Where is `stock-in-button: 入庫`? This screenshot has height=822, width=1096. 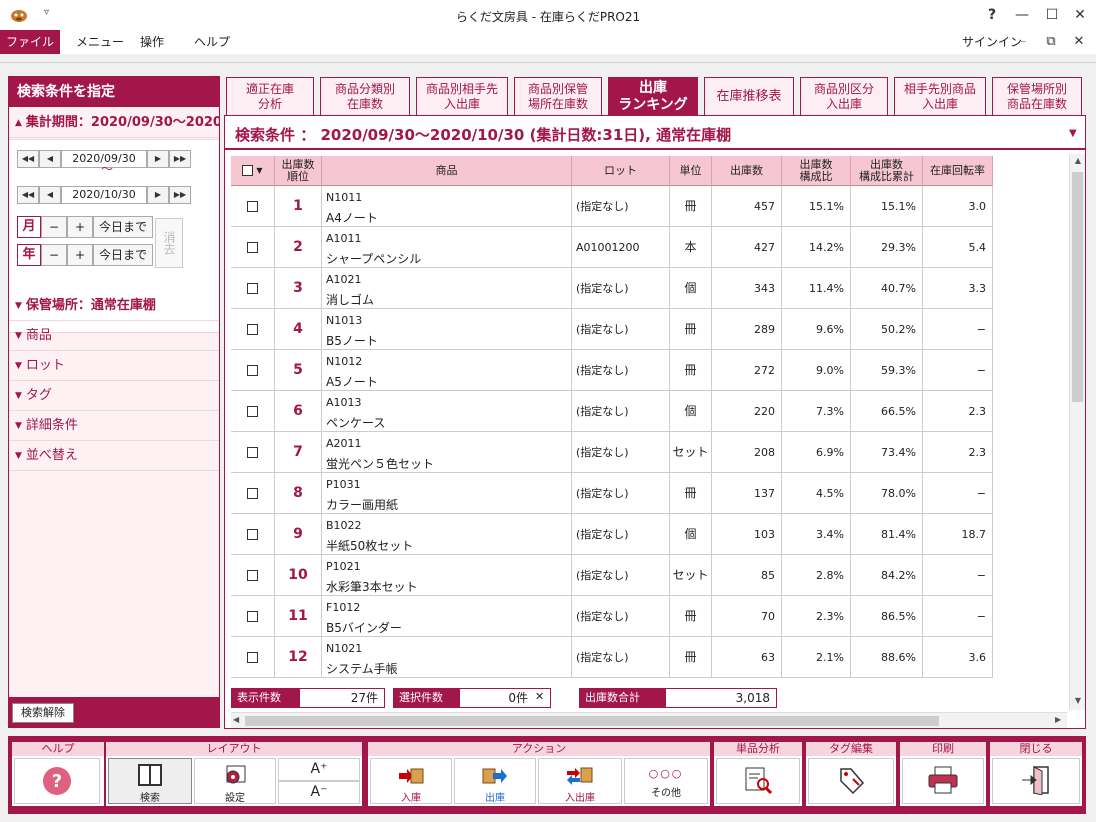 stock-in-button: 入庫 is located at coordinates (411, 781).